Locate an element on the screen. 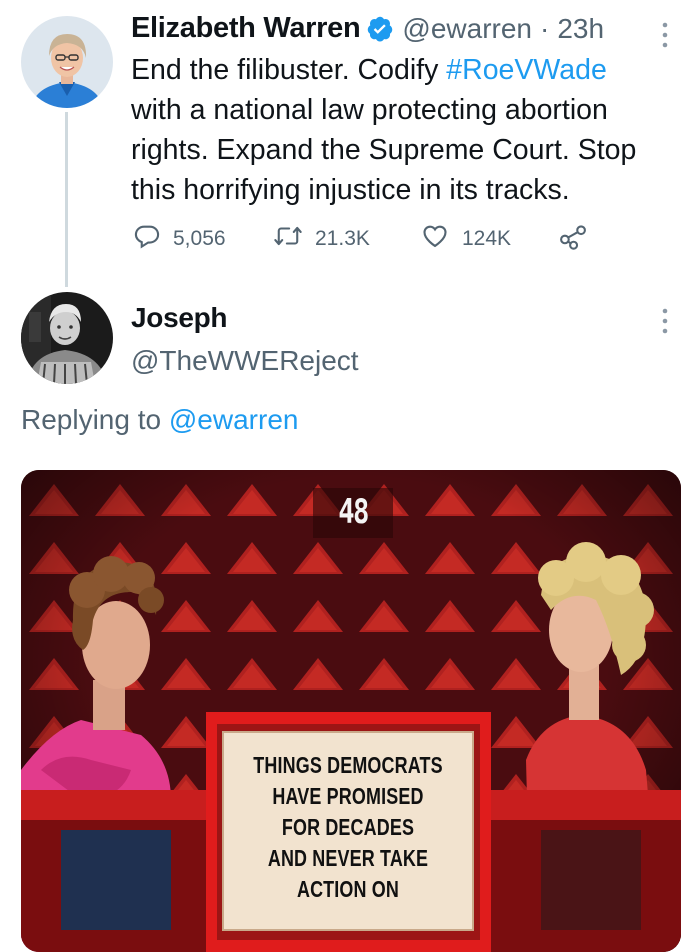 The image size is (700, 952). retweet-count: 21.3K is located at coordinates (342, 238).